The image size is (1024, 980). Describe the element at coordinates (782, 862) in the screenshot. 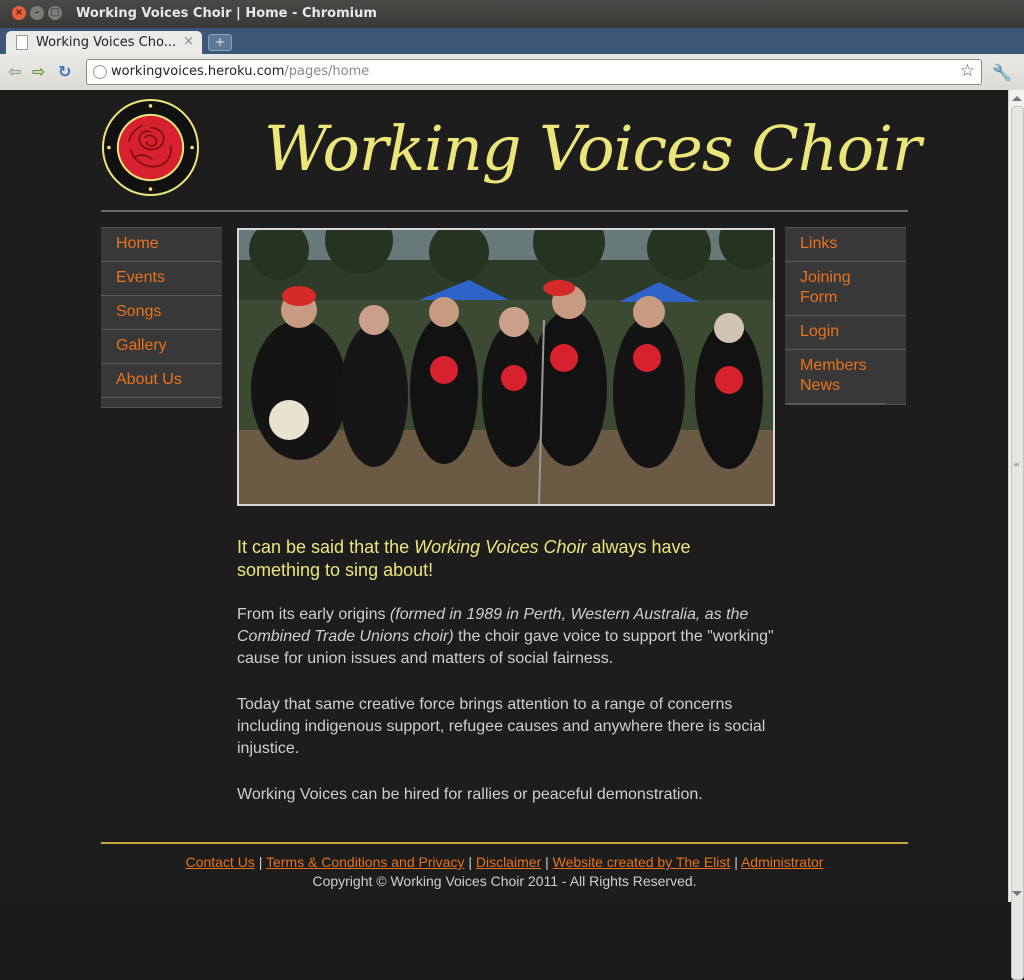

I see `administrator-link: Administrator` at that location.